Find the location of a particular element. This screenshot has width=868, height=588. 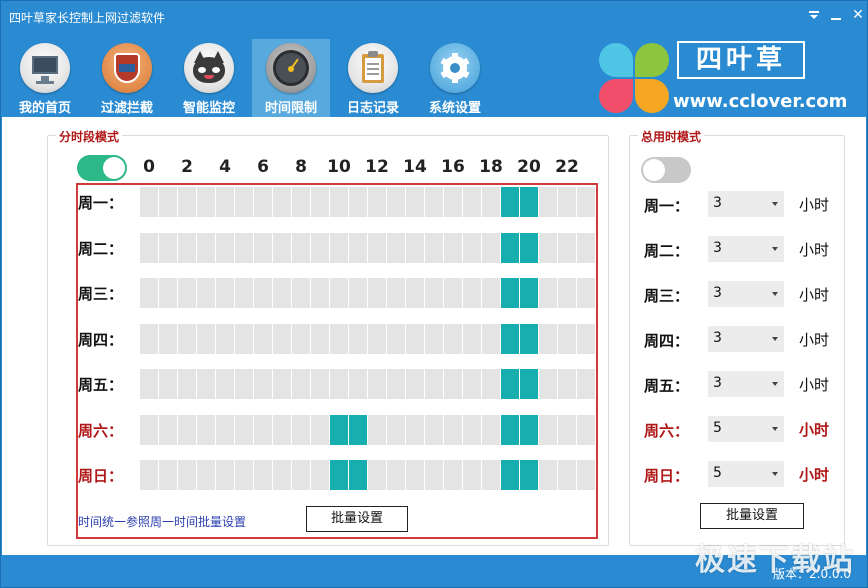

nav-item-time-limit: 时间限制 is located at coordinates (291, 78).